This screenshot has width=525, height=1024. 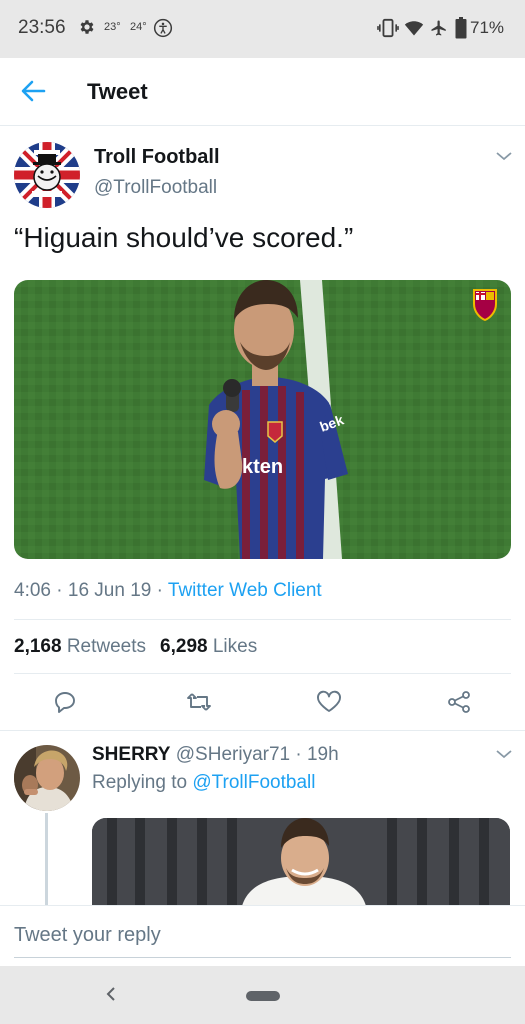 I want to click on likes-count: 6,298, so click(x=184, y=646).